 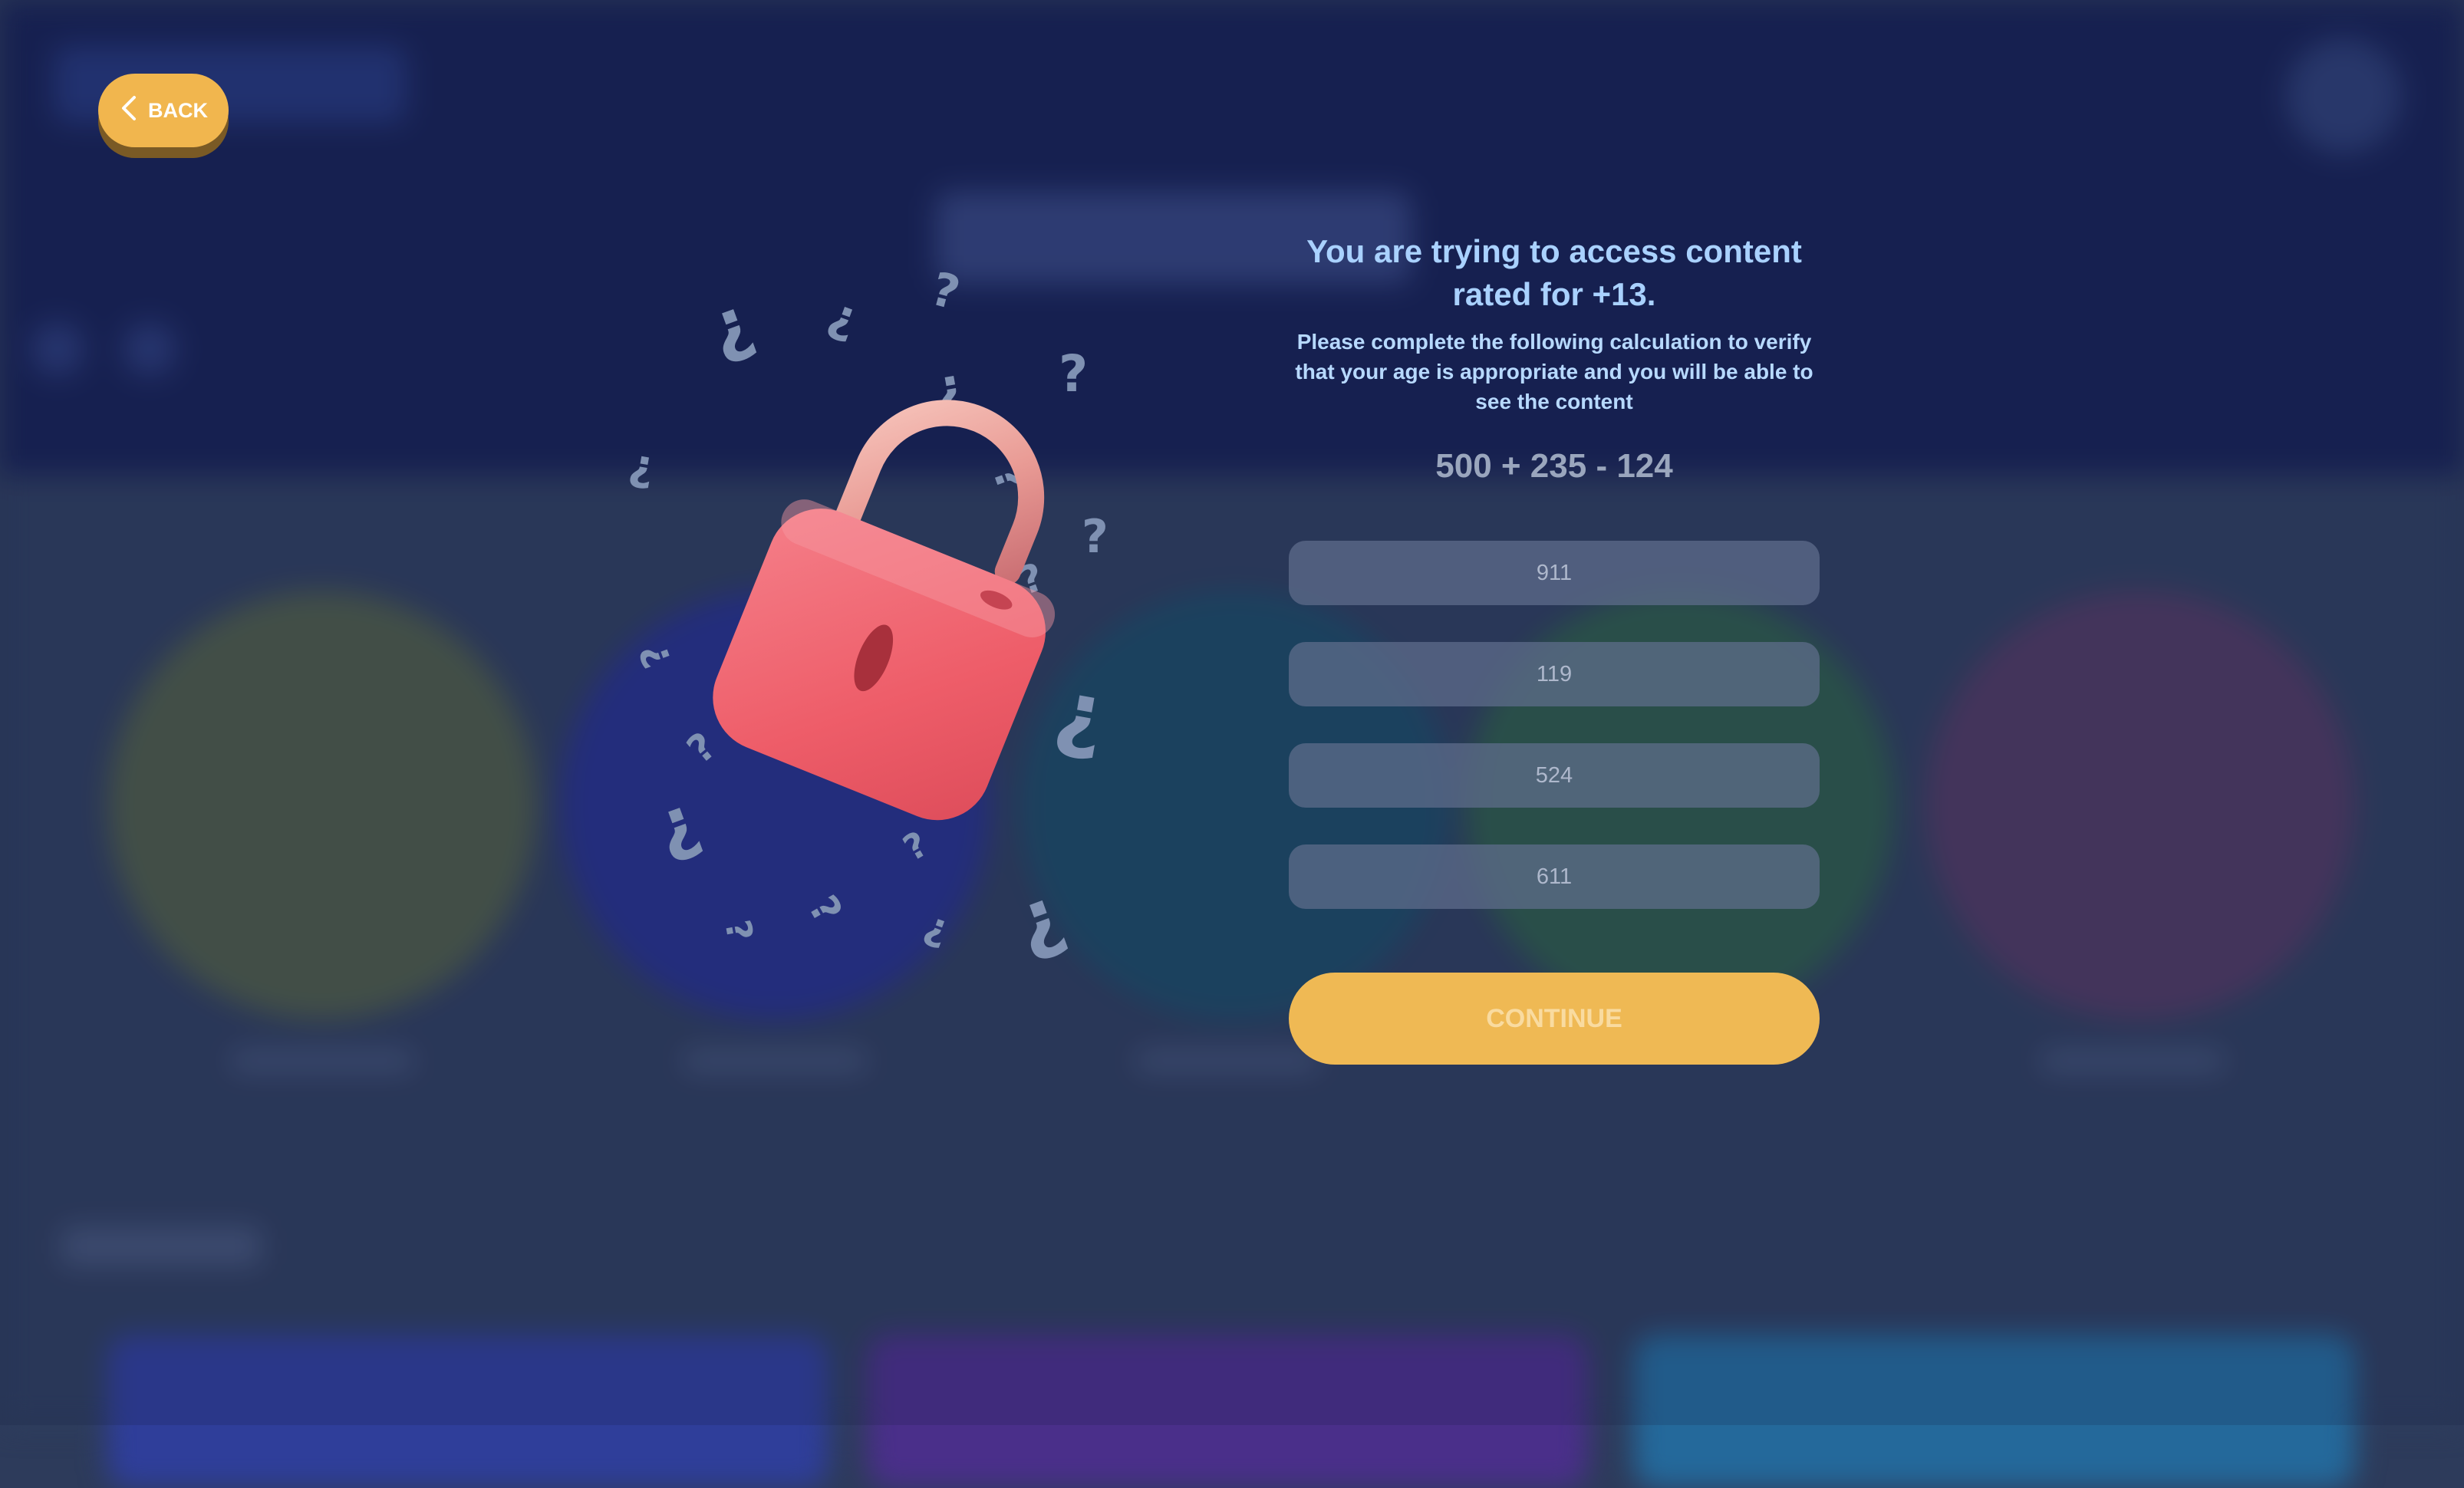 I want to click on answer-option: 119, so click(x=1554, y=674).